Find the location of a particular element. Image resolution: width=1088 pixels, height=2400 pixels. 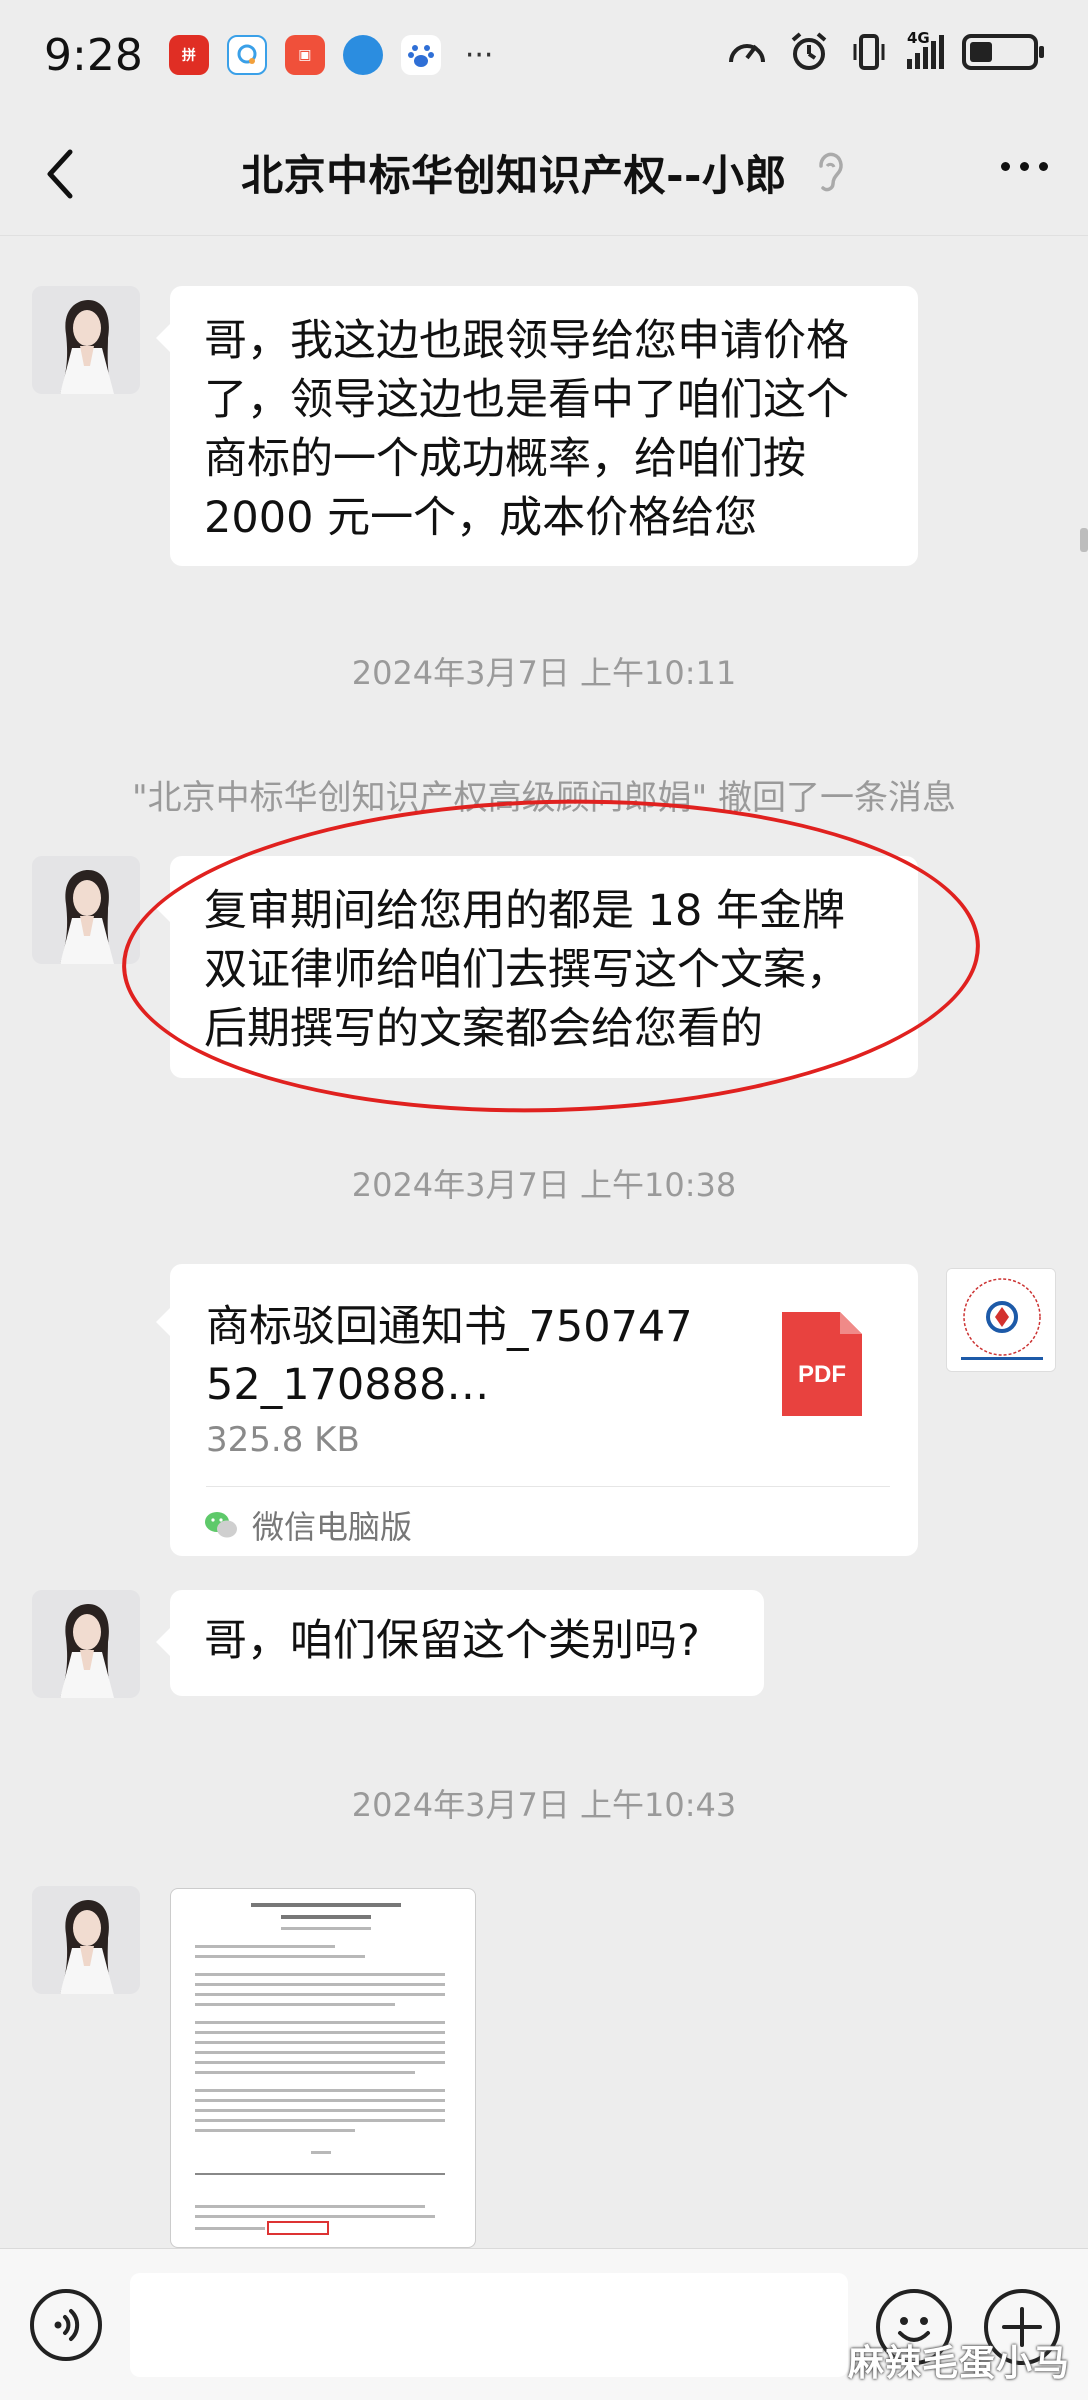

message-line: 后期撰写的文案都会给您看的 is located at coordinates (483, 1029).